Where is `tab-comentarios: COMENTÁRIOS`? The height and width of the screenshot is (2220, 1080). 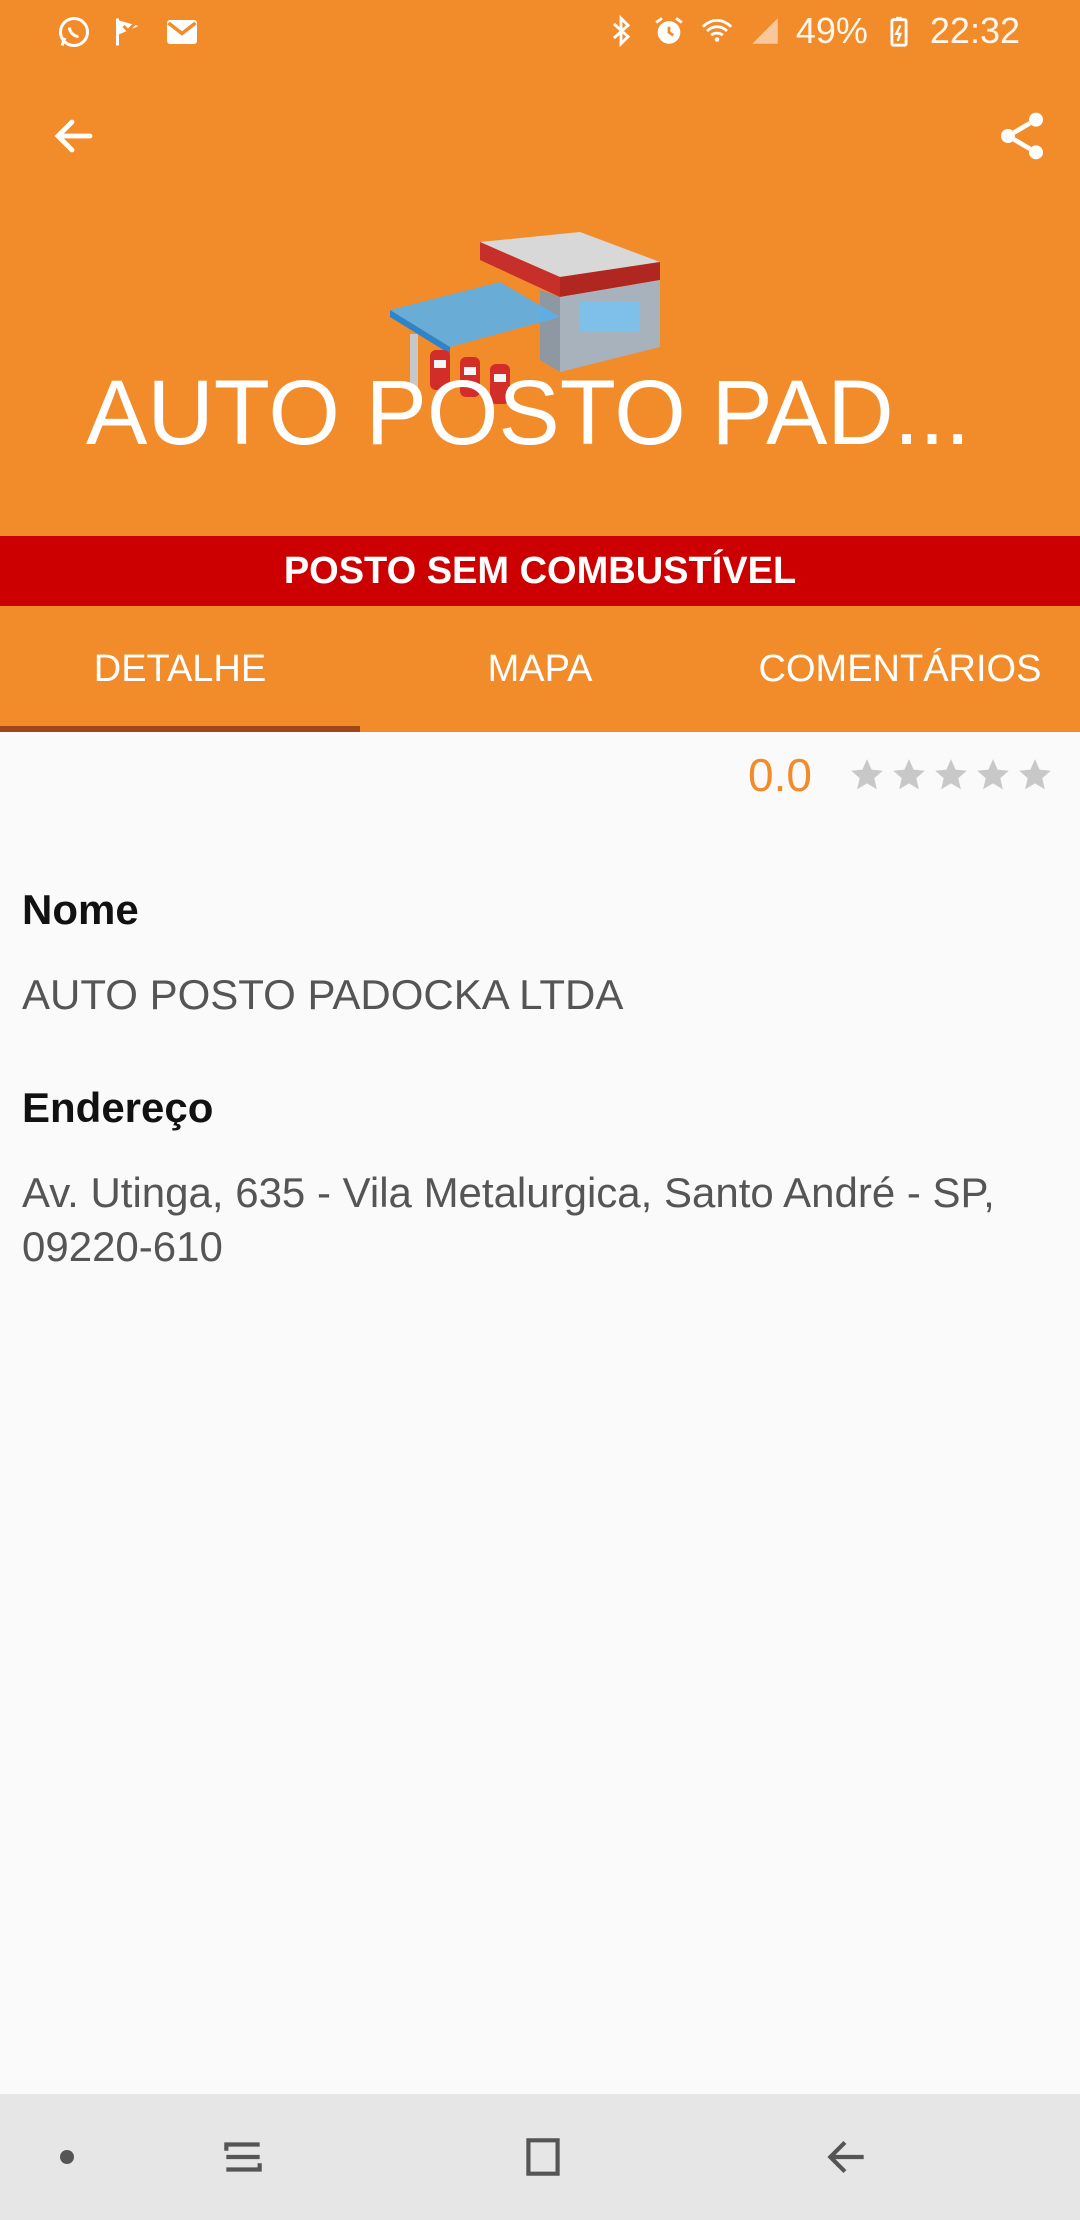
tab-comentarios: COMENTÁRIOS is located at coordinates (900, 669).